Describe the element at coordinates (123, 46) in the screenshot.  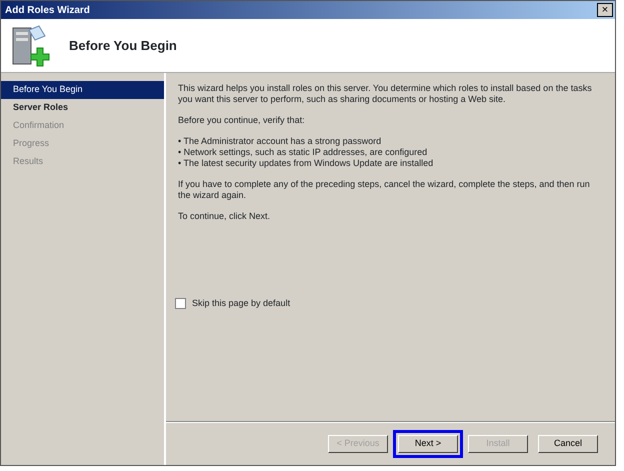
I see `page-heading: Before You Begin` at that location.